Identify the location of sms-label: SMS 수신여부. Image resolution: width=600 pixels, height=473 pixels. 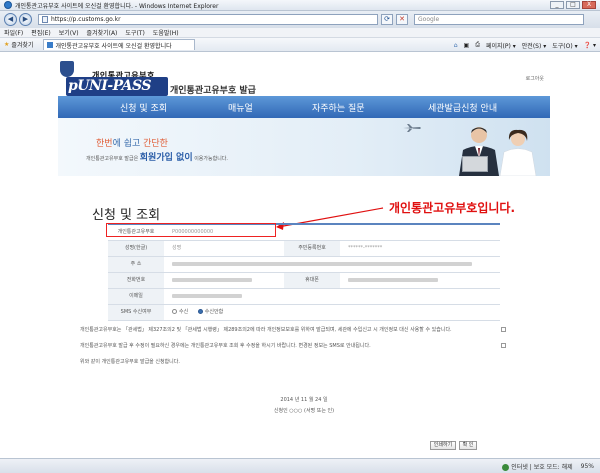
(136, 312).